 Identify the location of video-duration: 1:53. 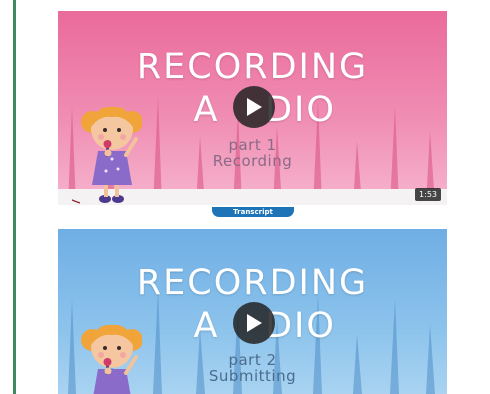
(428, 194).